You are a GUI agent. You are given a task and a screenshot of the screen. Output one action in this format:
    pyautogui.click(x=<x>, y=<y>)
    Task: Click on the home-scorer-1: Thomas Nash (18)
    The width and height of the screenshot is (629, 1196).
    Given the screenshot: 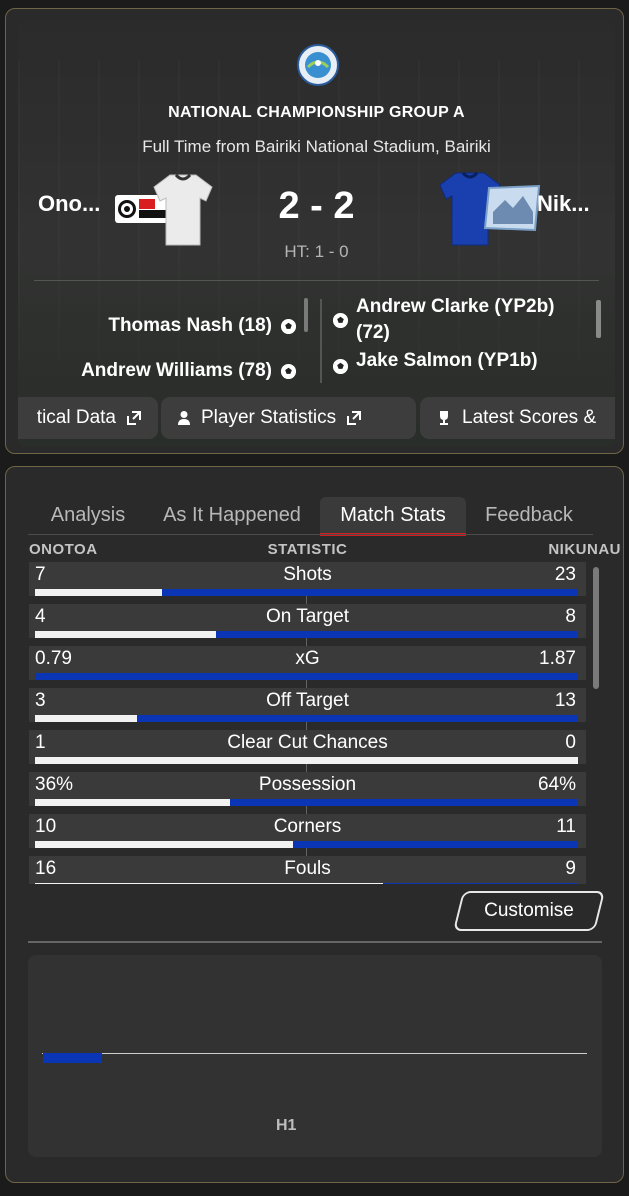 What is the action you would take?
    pyautogui.click(x=202, y=326)
    